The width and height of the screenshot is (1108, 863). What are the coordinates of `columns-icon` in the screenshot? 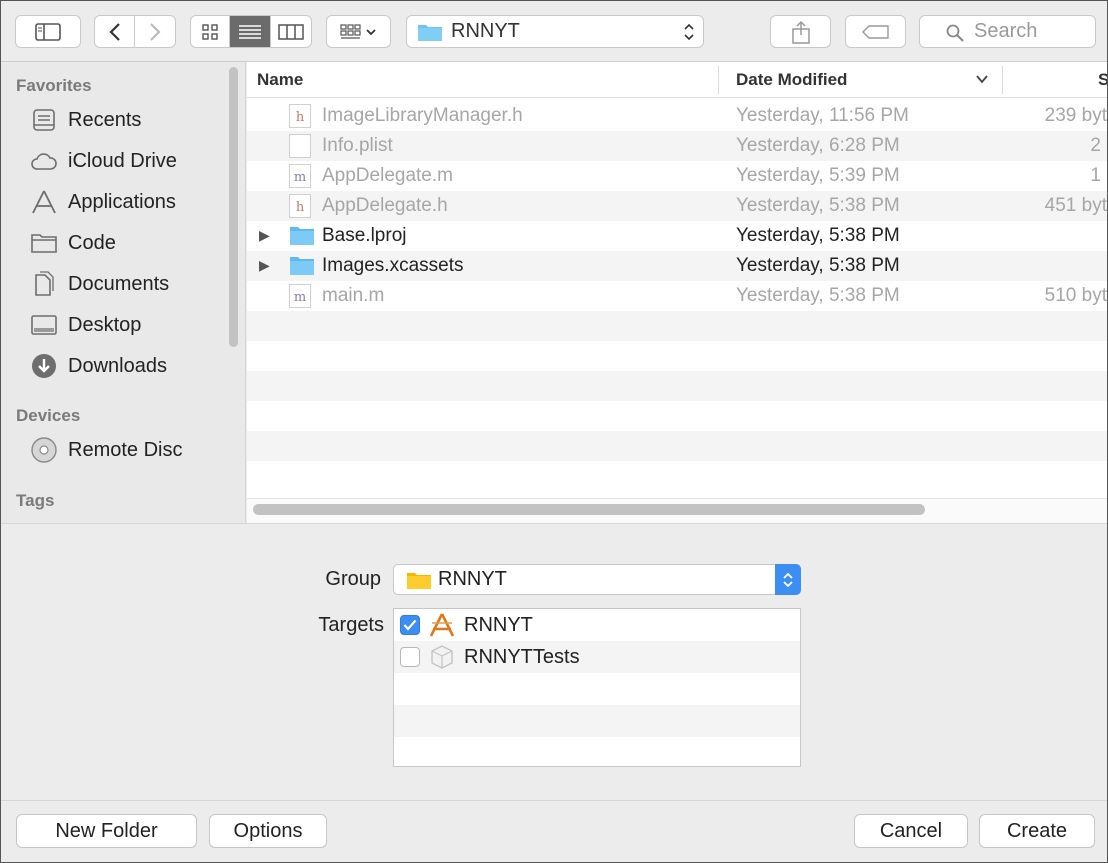 It's located at (291, 31).